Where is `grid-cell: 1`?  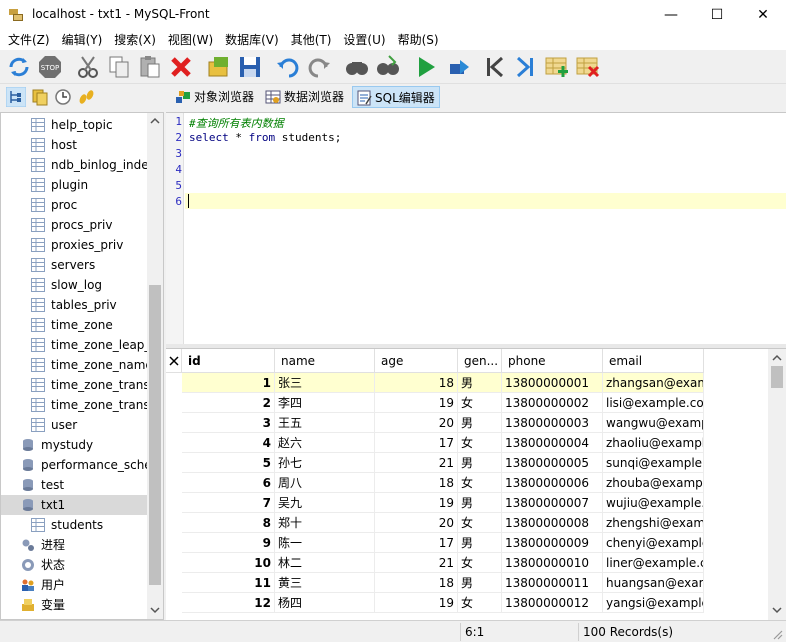 grid-cell: 1 is located at coordinates (228, 383).